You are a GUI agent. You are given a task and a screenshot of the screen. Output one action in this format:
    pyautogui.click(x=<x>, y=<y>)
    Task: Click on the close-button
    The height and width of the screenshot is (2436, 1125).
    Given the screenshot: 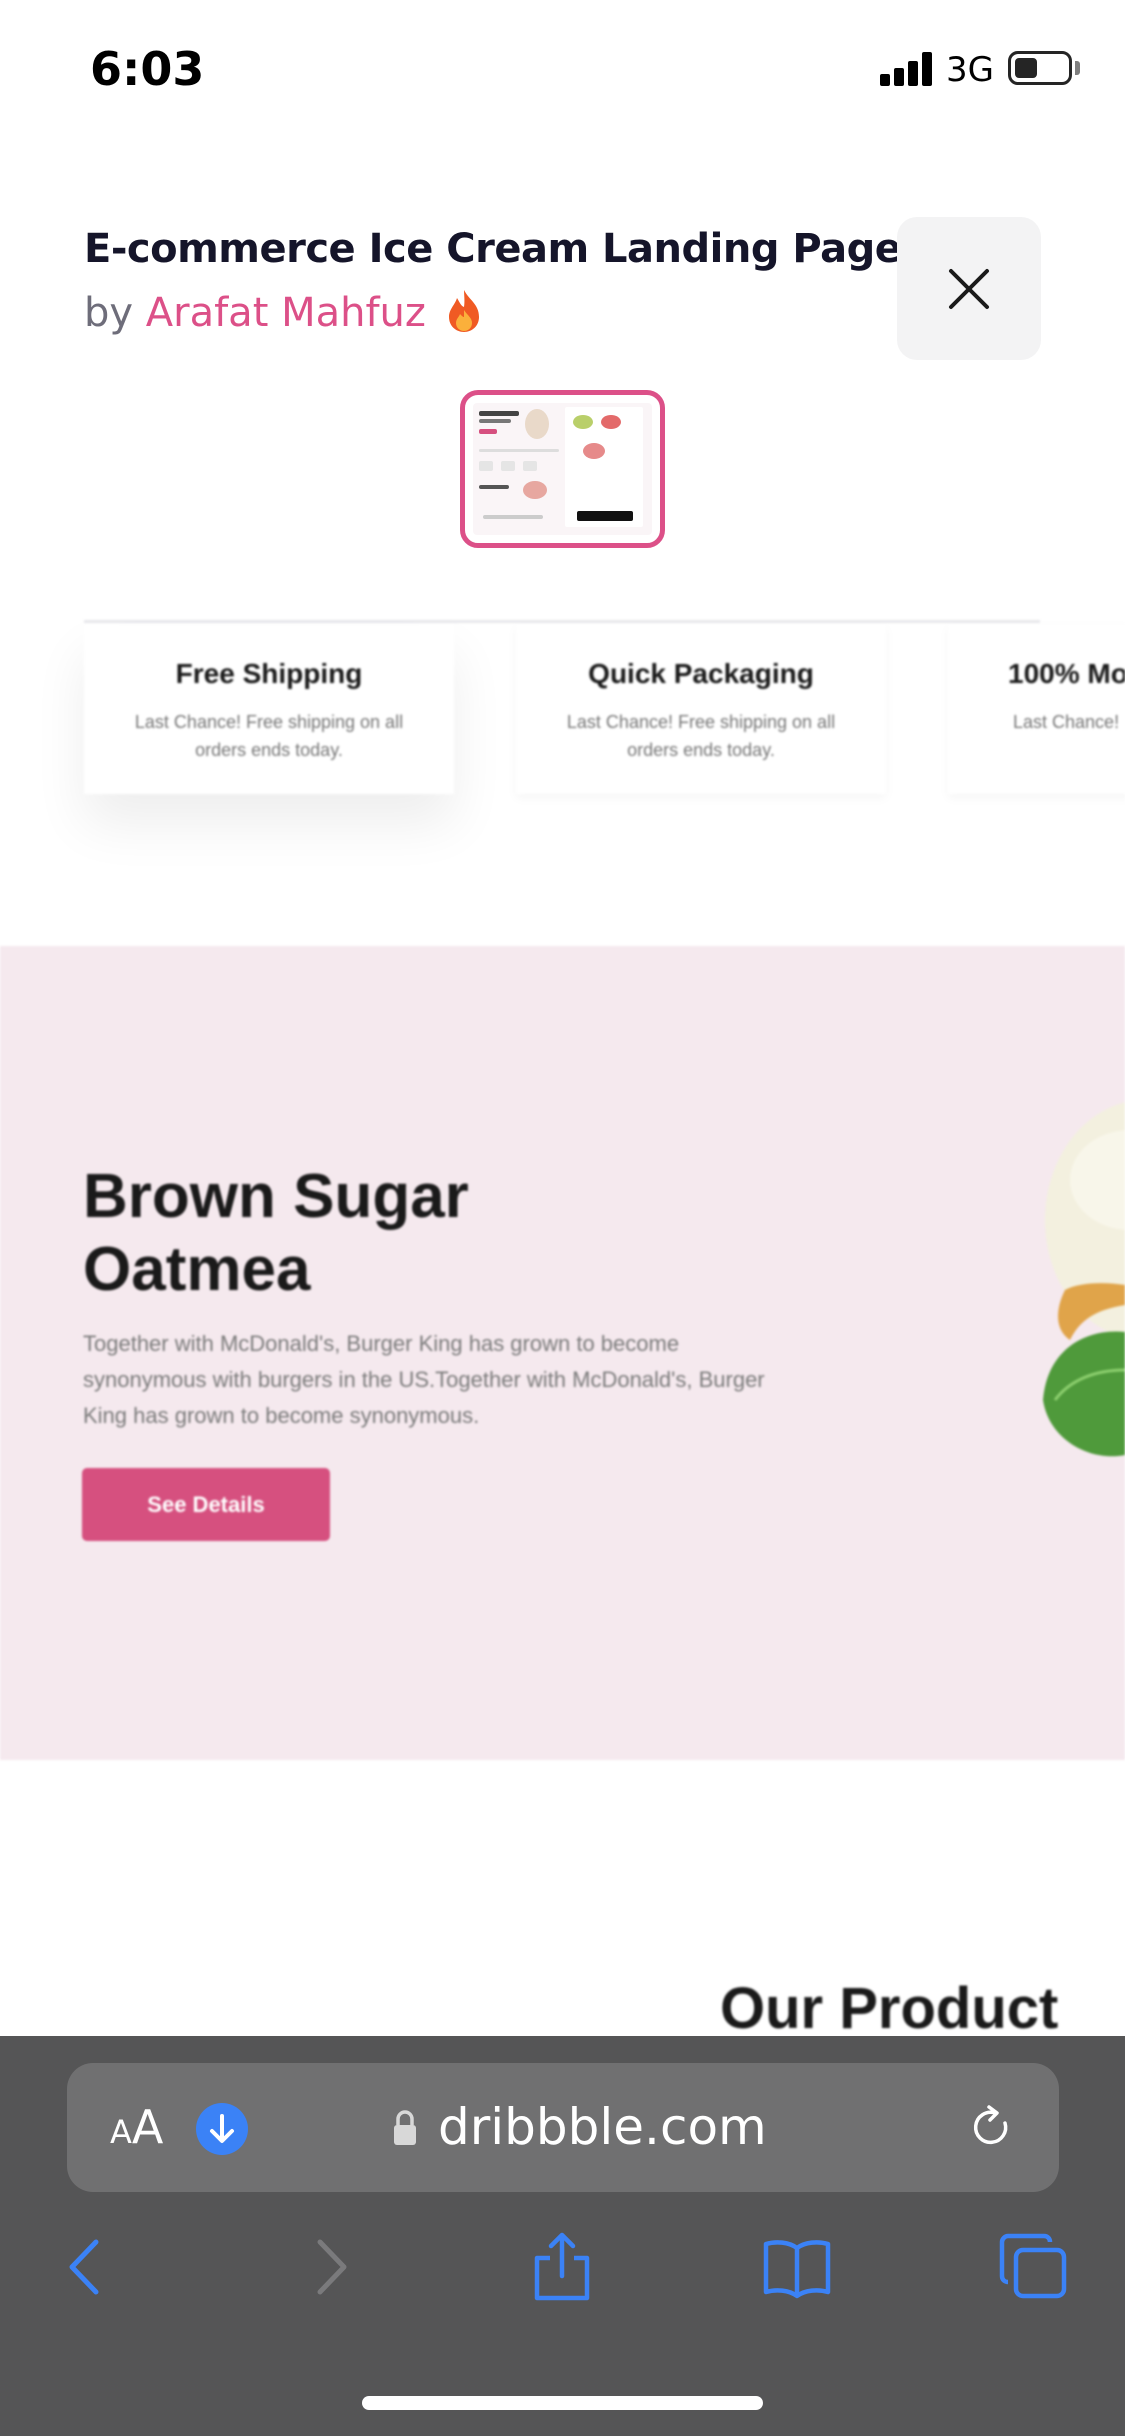 What is the action you would take?
    pyautogui.click(x=969, y=288)
    